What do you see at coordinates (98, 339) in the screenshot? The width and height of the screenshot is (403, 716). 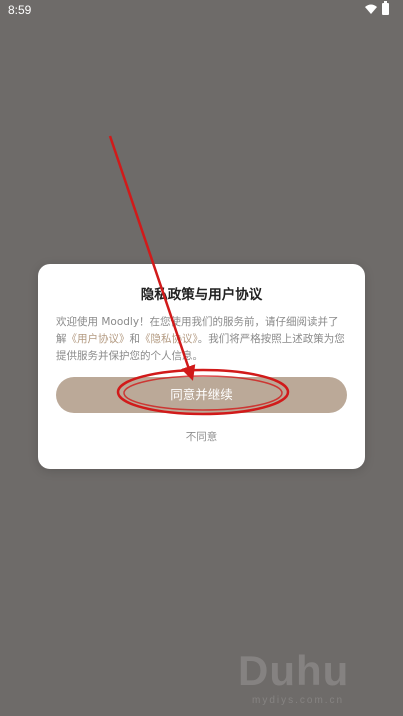 I see `user-agreement-link: 《用户协议》` at bounding box center [98, 339].